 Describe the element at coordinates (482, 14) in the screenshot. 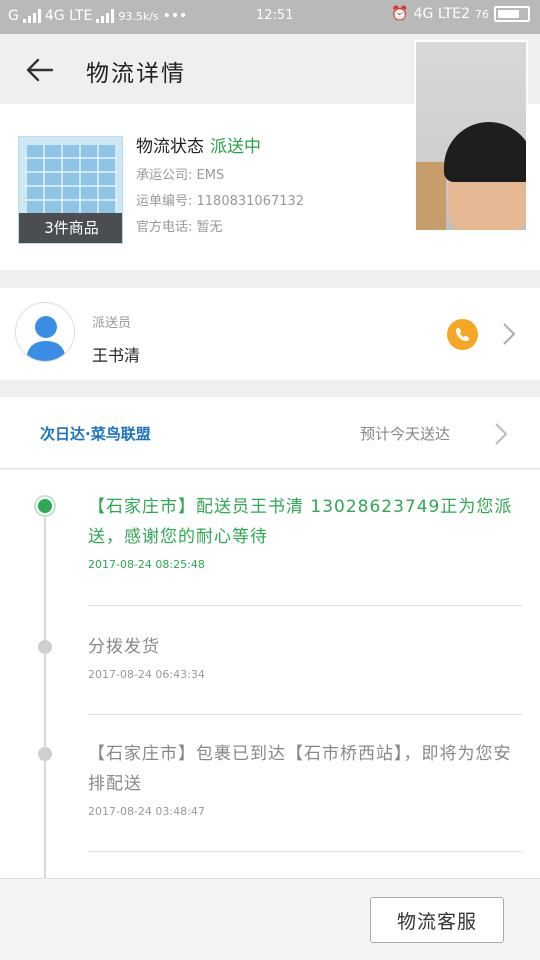

I see `battery-percent: 76` at that location.